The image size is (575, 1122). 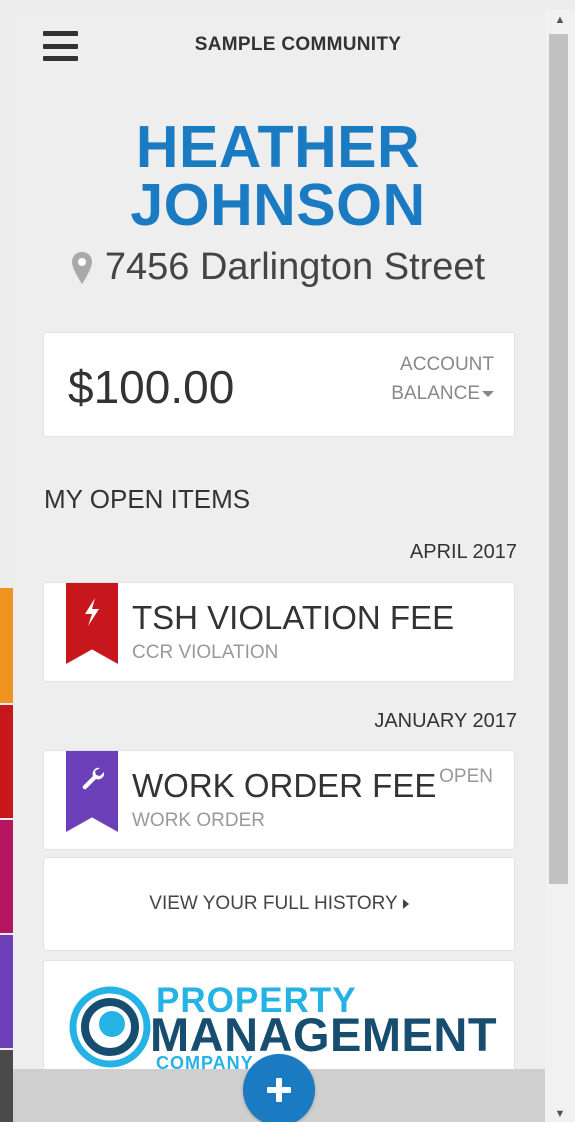 What do you see at coordinates (147, 499) in the screenshot?
I see `open-items-heading: MY OPEN ITEMS` at bounding box center [147, 499].